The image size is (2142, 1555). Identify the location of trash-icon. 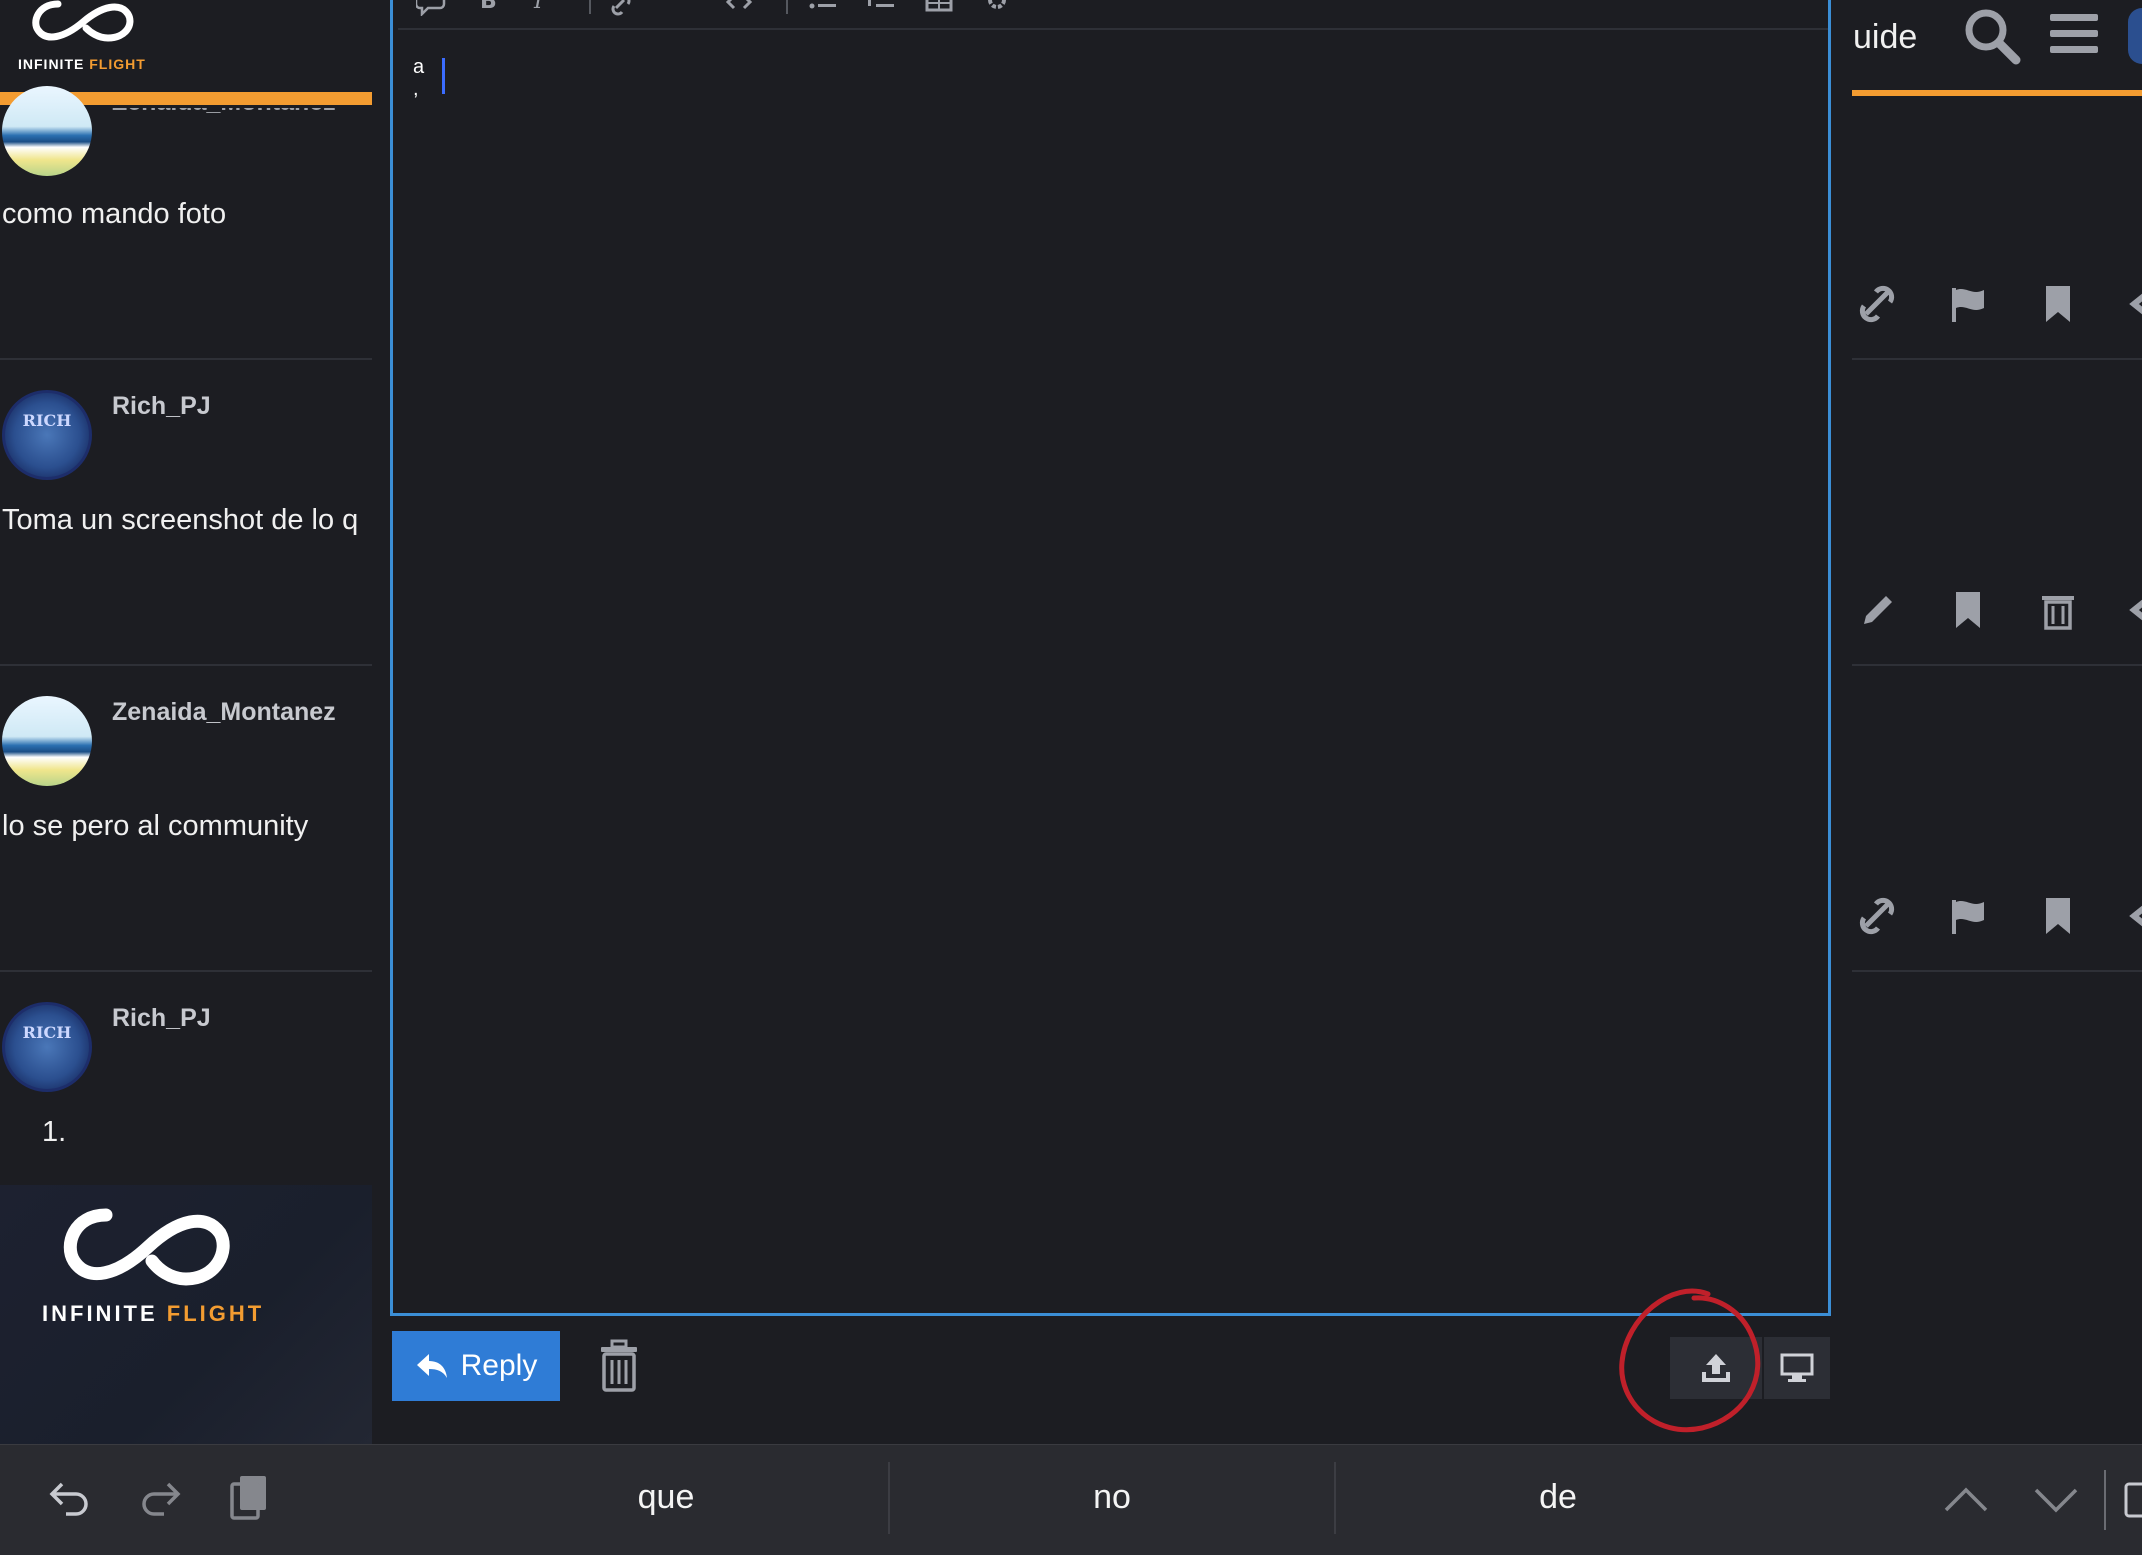
(2058, 610).